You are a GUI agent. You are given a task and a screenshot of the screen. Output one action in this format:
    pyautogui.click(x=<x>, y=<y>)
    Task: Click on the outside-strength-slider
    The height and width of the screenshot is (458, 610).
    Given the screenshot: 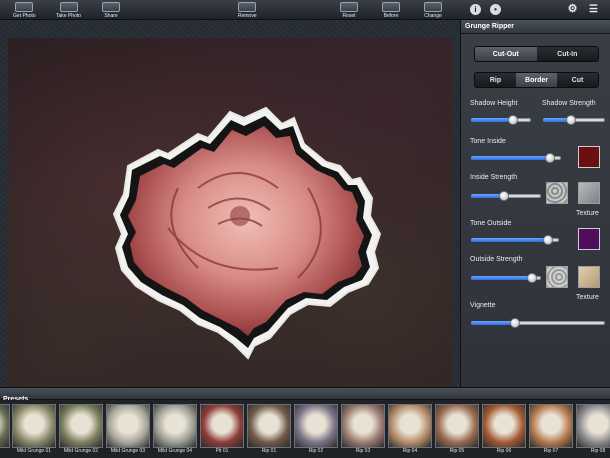 What is the action you would take?
    pyautogui.click(x=506, y=278)
    